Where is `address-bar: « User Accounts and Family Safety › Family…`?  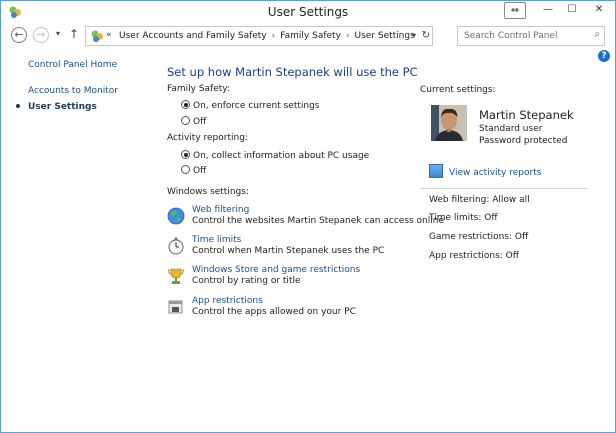 address-bar: « User Accounts and Family Safety › Family… is located at coordinates (259, 36).